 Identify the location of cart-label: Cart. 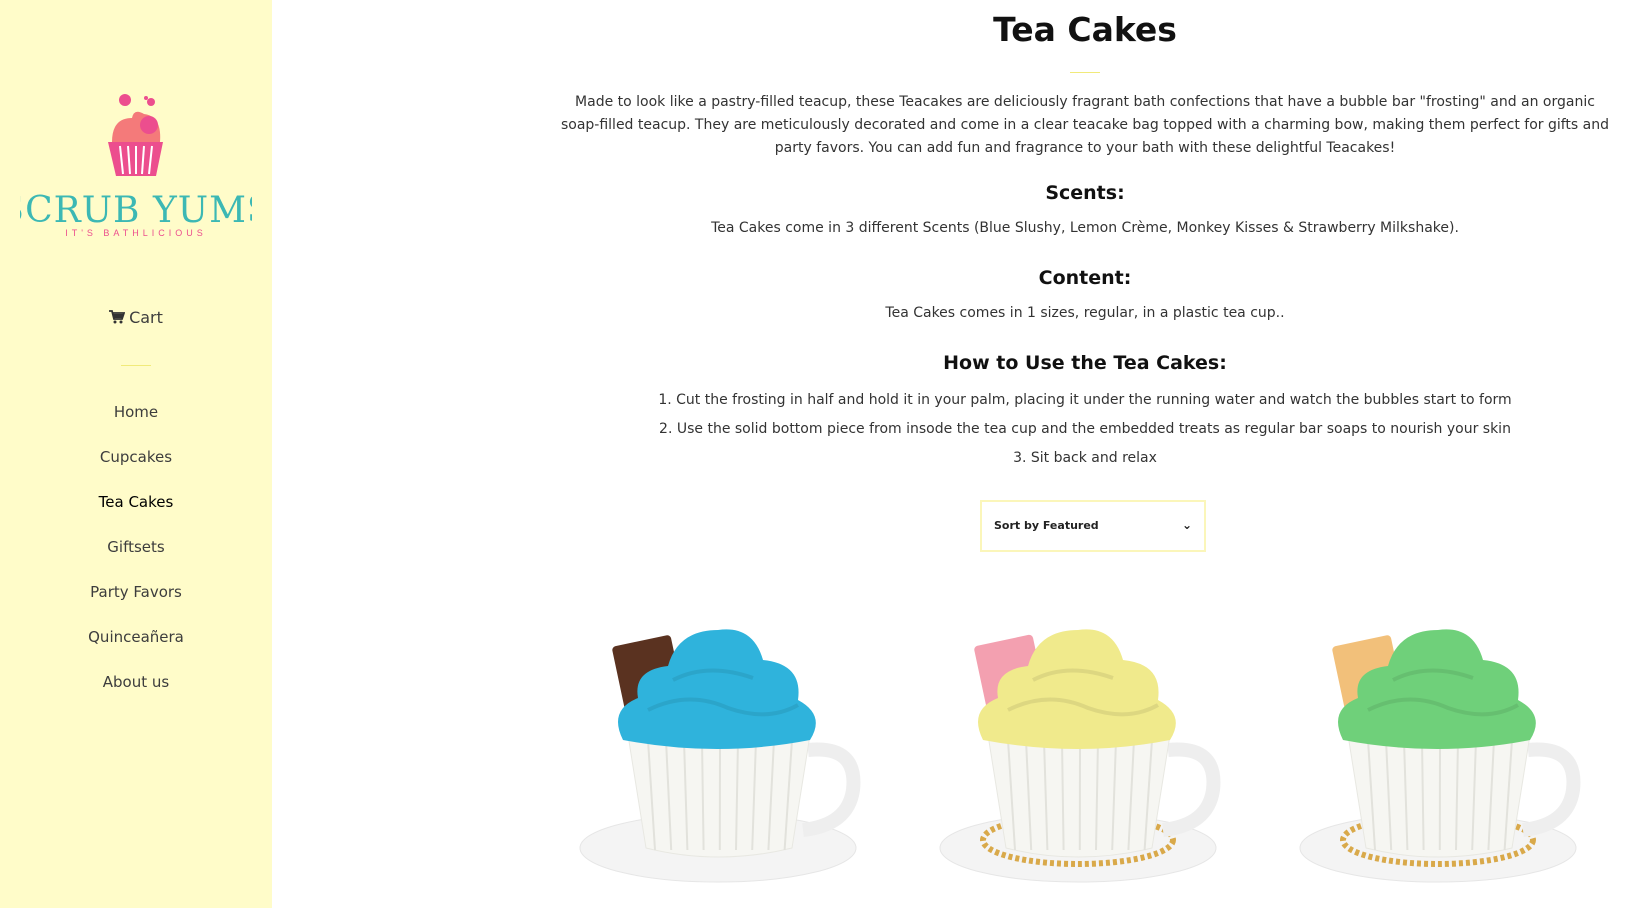
(146, 317).